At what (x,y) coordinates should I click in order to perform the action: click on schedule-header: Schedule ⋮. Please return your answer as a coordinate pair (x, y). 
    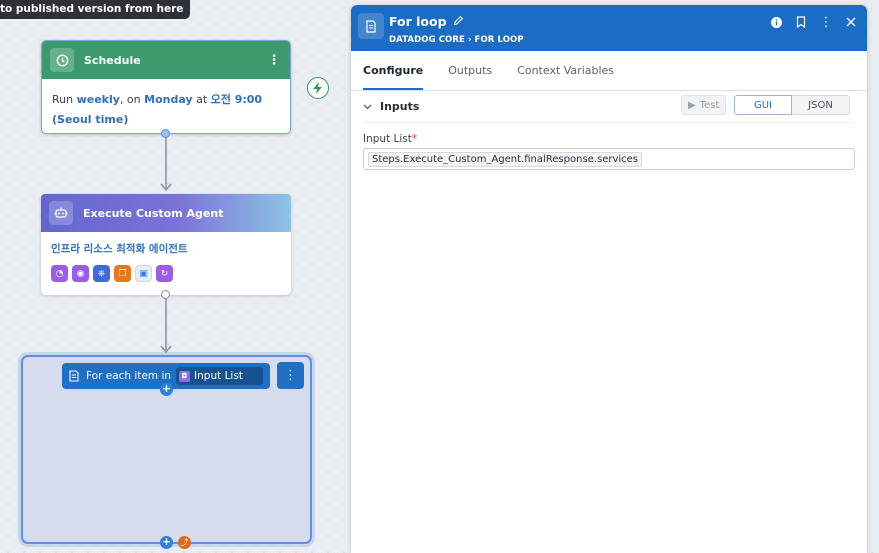
    Looking at the image, I should click on (166, 60).